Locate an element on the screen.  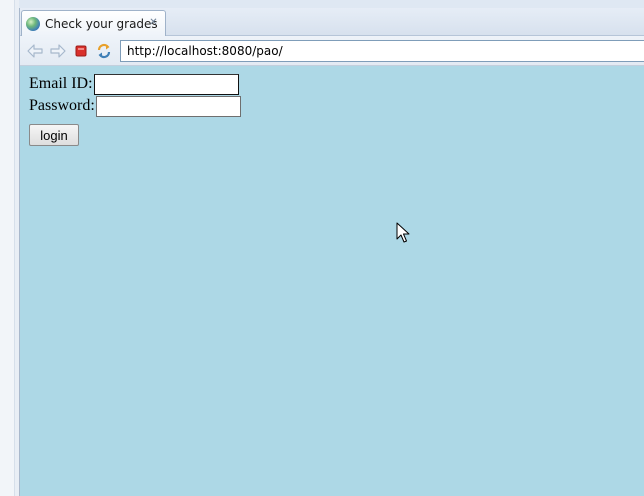
globe-icon is located at coordinates (33, 23).